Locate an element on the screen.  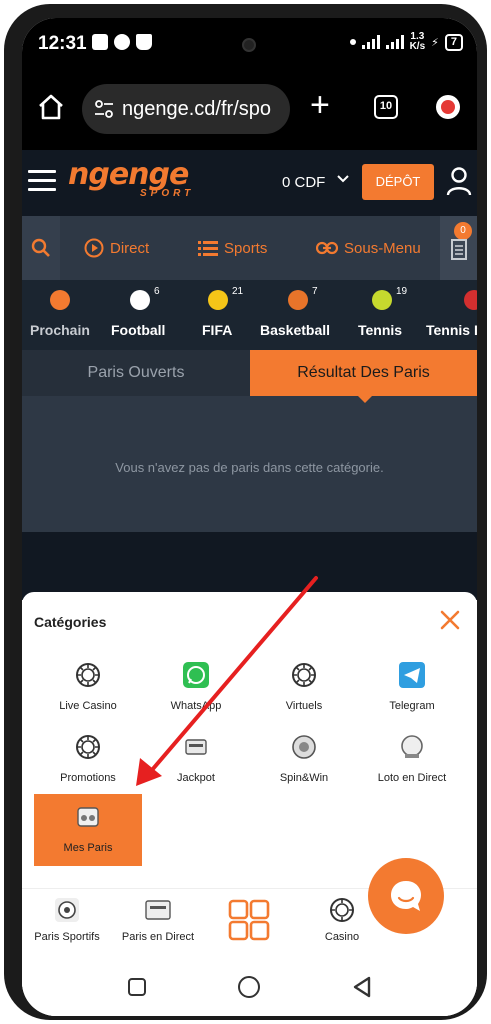
category-loto-direct: Loto en Direct is located at coordinates (412, 760).